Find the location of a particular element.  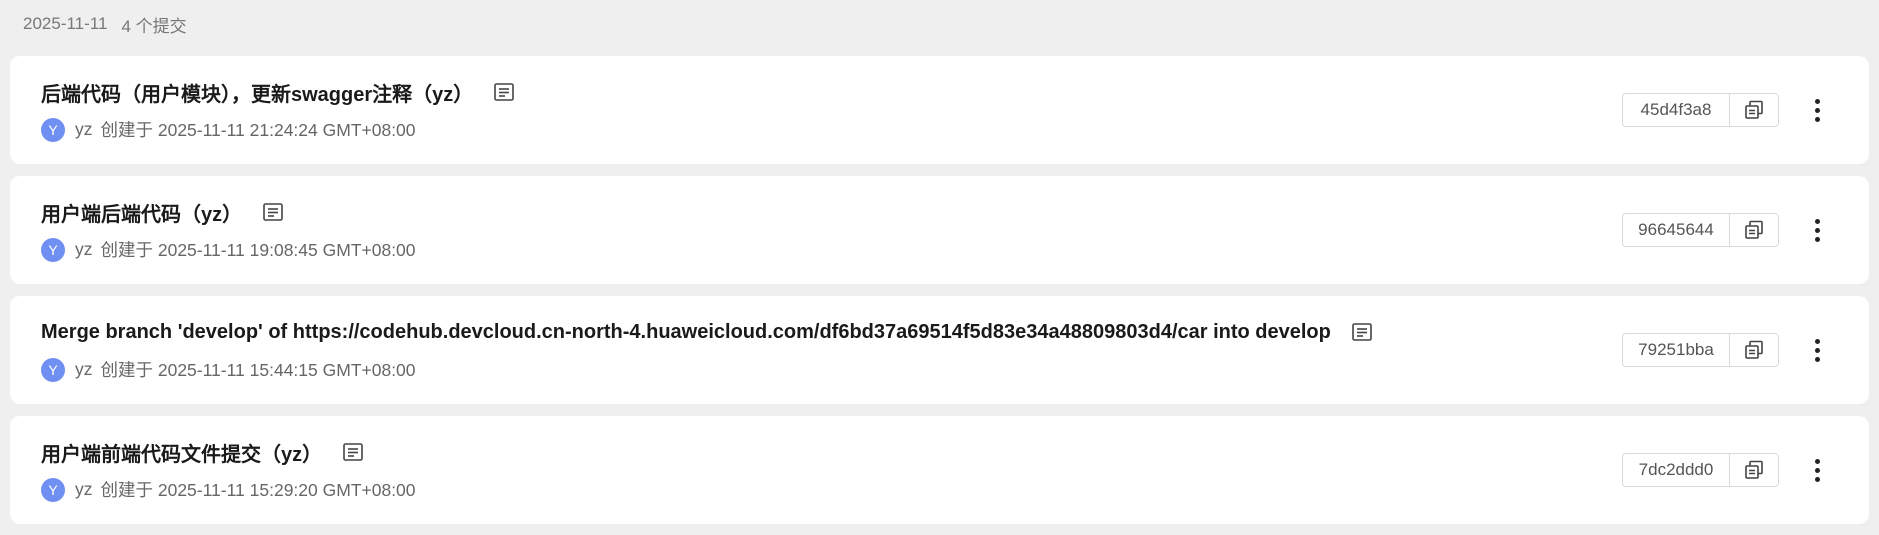

commit-hash-group: 45d4f3a8 is located at coordinates (1700, 110).